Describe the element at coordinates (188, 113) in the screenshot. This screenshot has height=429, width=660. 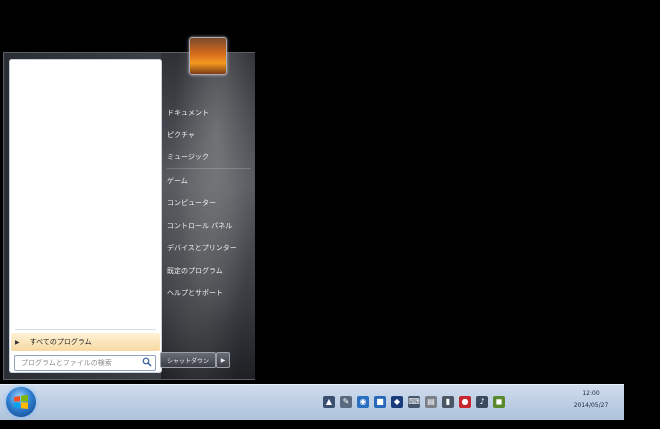
I see `documents-link: ドキュメント` at that location.